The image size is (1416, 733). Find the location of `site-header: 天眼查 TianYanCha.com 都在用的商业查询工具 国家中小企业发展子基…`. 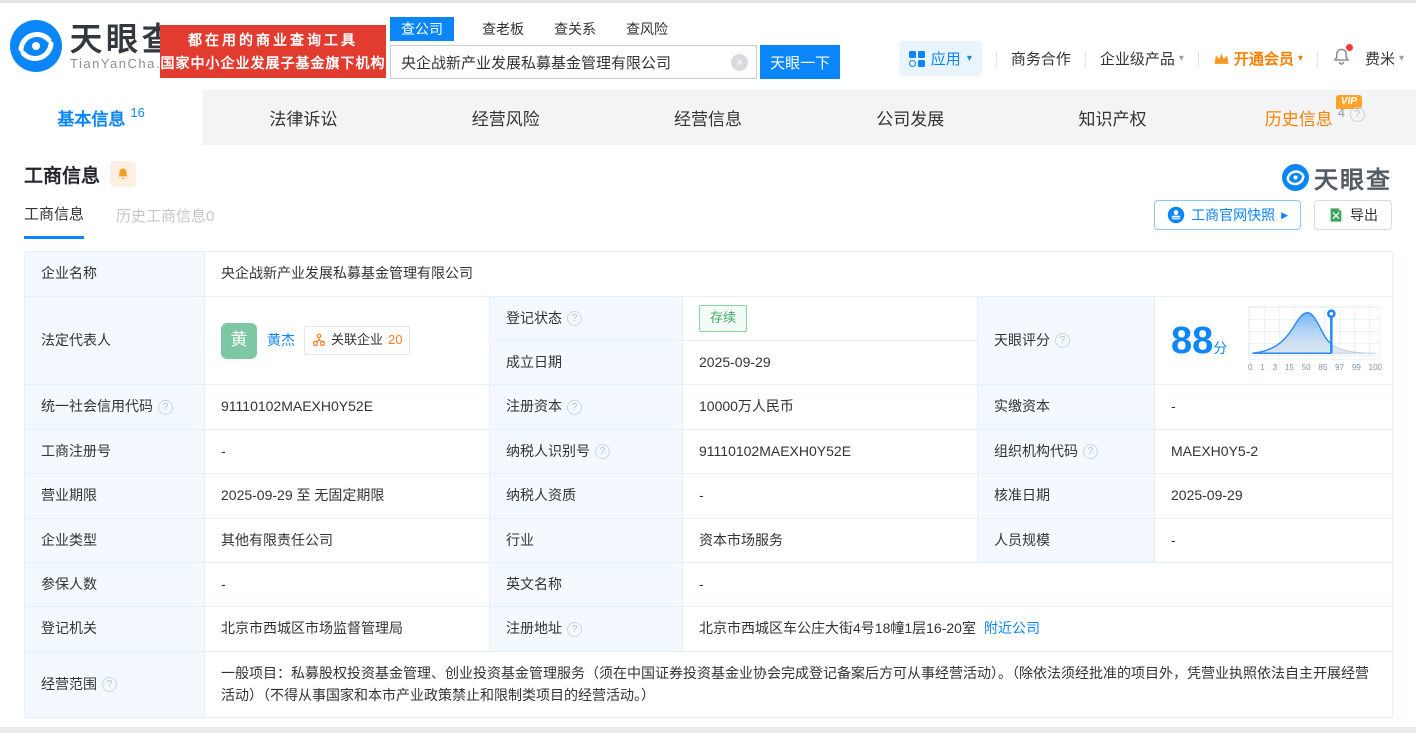

site-header: 天眼查 TianYanCha.com 都在用的商业查询工具 国家中小企业发展子基… is located at coordinates (708, 46).